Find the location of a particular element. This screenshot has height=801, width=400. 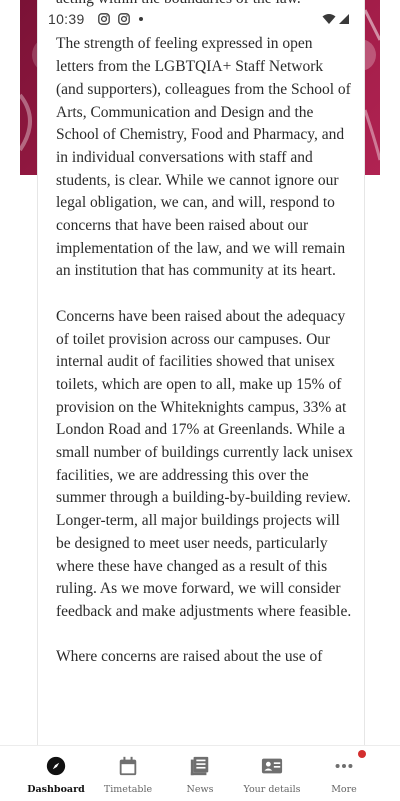

status-bar: 10:39 is located at coordinates (200, 21).